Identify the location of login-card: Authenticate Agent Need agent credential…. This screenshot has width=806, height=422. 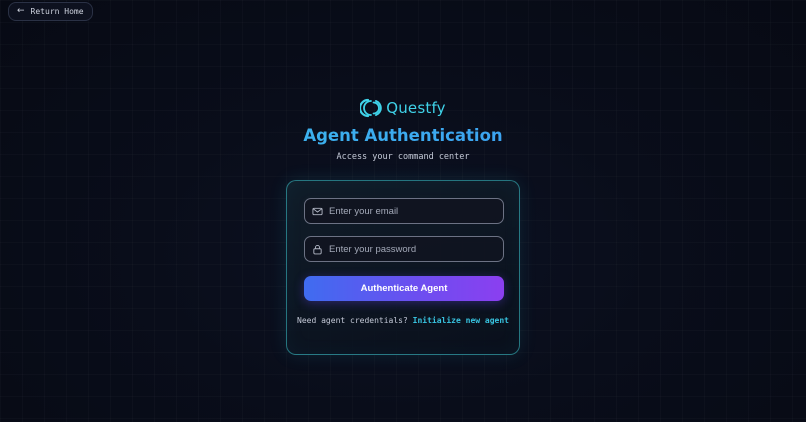
(403, 267).